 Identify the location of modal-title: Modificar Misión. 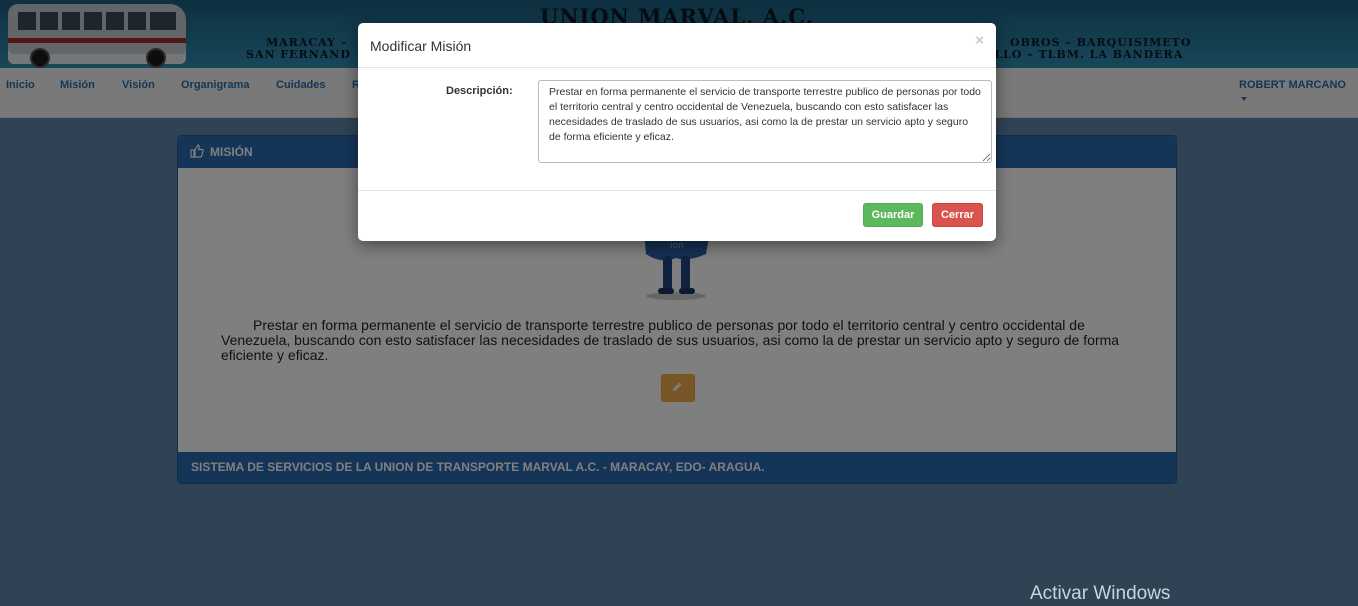
(421, 46).